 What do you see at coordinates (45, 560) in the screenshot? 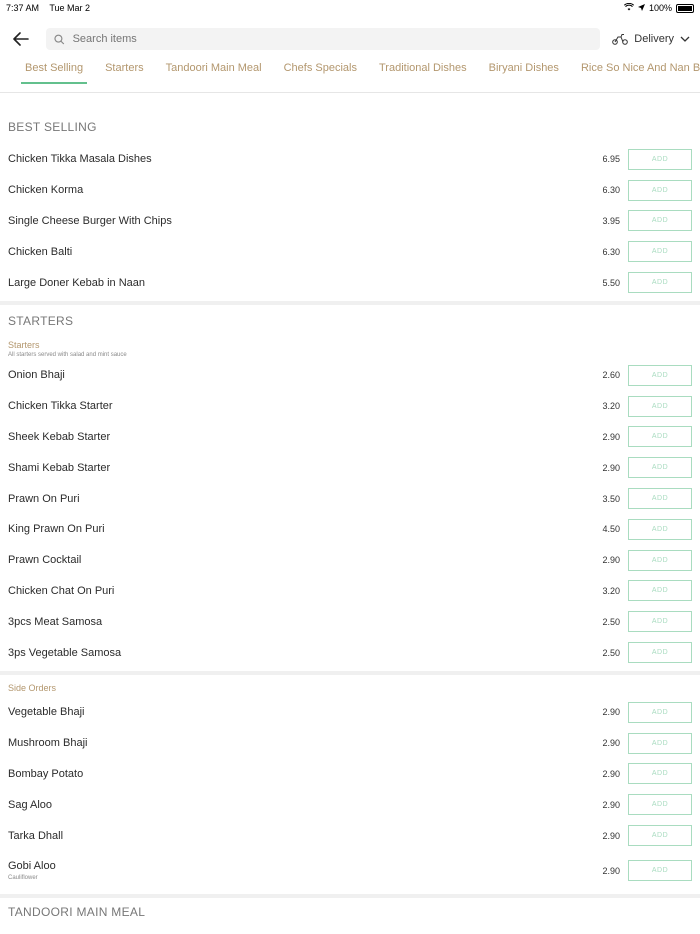
I see `item-name: Prawn Cocktail` at bounding box center [45, 560].